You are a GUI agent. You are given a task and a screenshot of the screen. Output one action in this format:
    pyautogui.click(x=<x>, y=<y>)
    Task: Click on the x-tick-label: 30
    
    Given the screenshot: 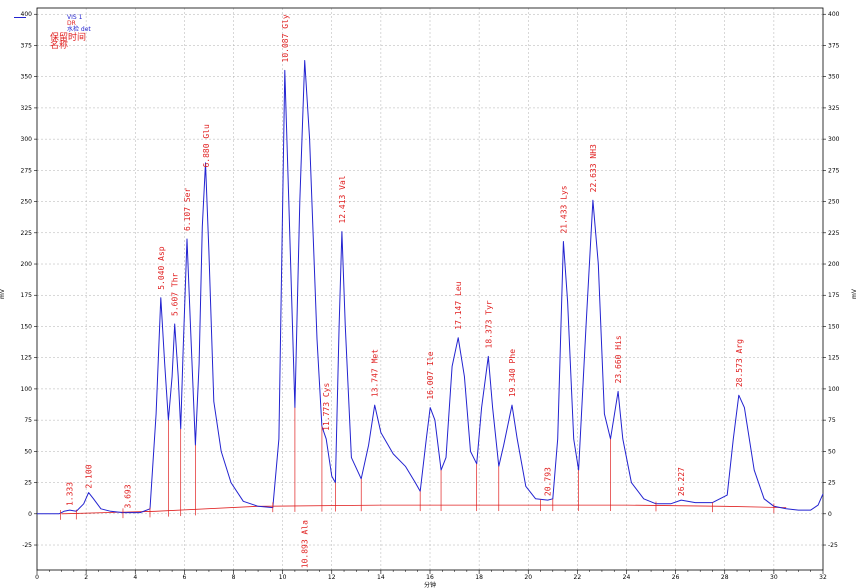 What is the action you would take?
    pyautogui.click(x=774, y=577)
    